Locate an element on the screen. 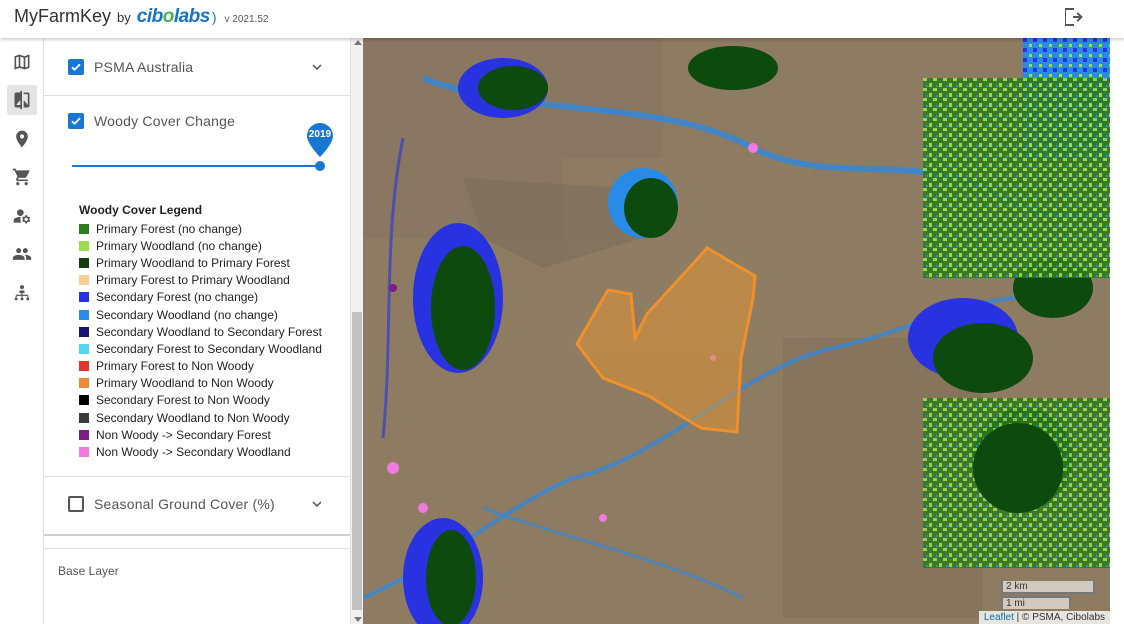 This screenshot has width=1124, height=624. legend-label: Primary Forest to Primary Woodland is located at coordinates (193, 280).